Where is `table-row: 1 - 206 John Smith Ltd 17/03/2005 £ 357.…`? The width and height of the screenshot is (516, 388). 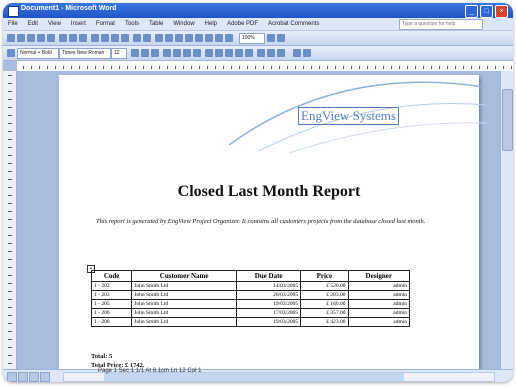 table-row: 1 - 206 John Smith Ltd 17/03/2005 £ 357.… is located at coordinates (250, 313).